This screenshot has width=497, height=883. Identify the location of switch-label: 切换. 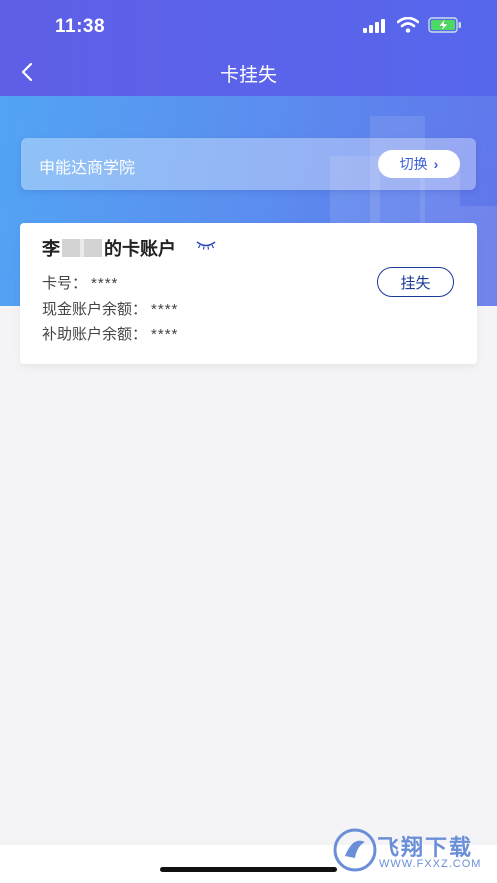
(413, 164).